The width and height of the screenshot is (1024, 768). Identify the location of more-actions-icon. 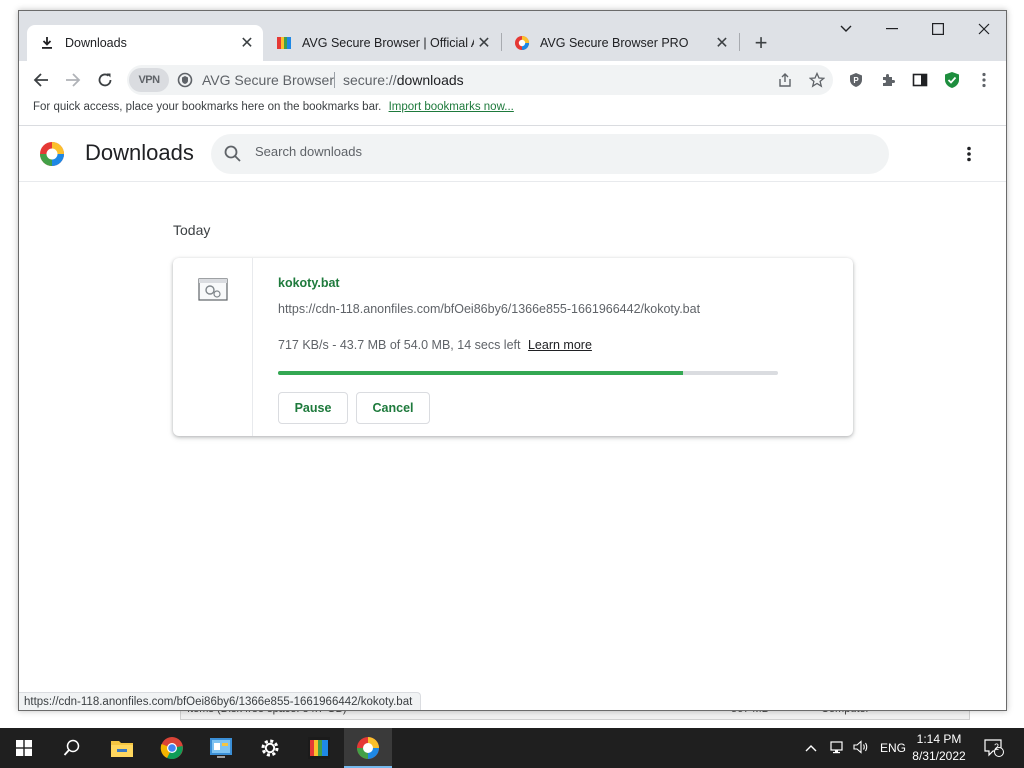
(969, 154).